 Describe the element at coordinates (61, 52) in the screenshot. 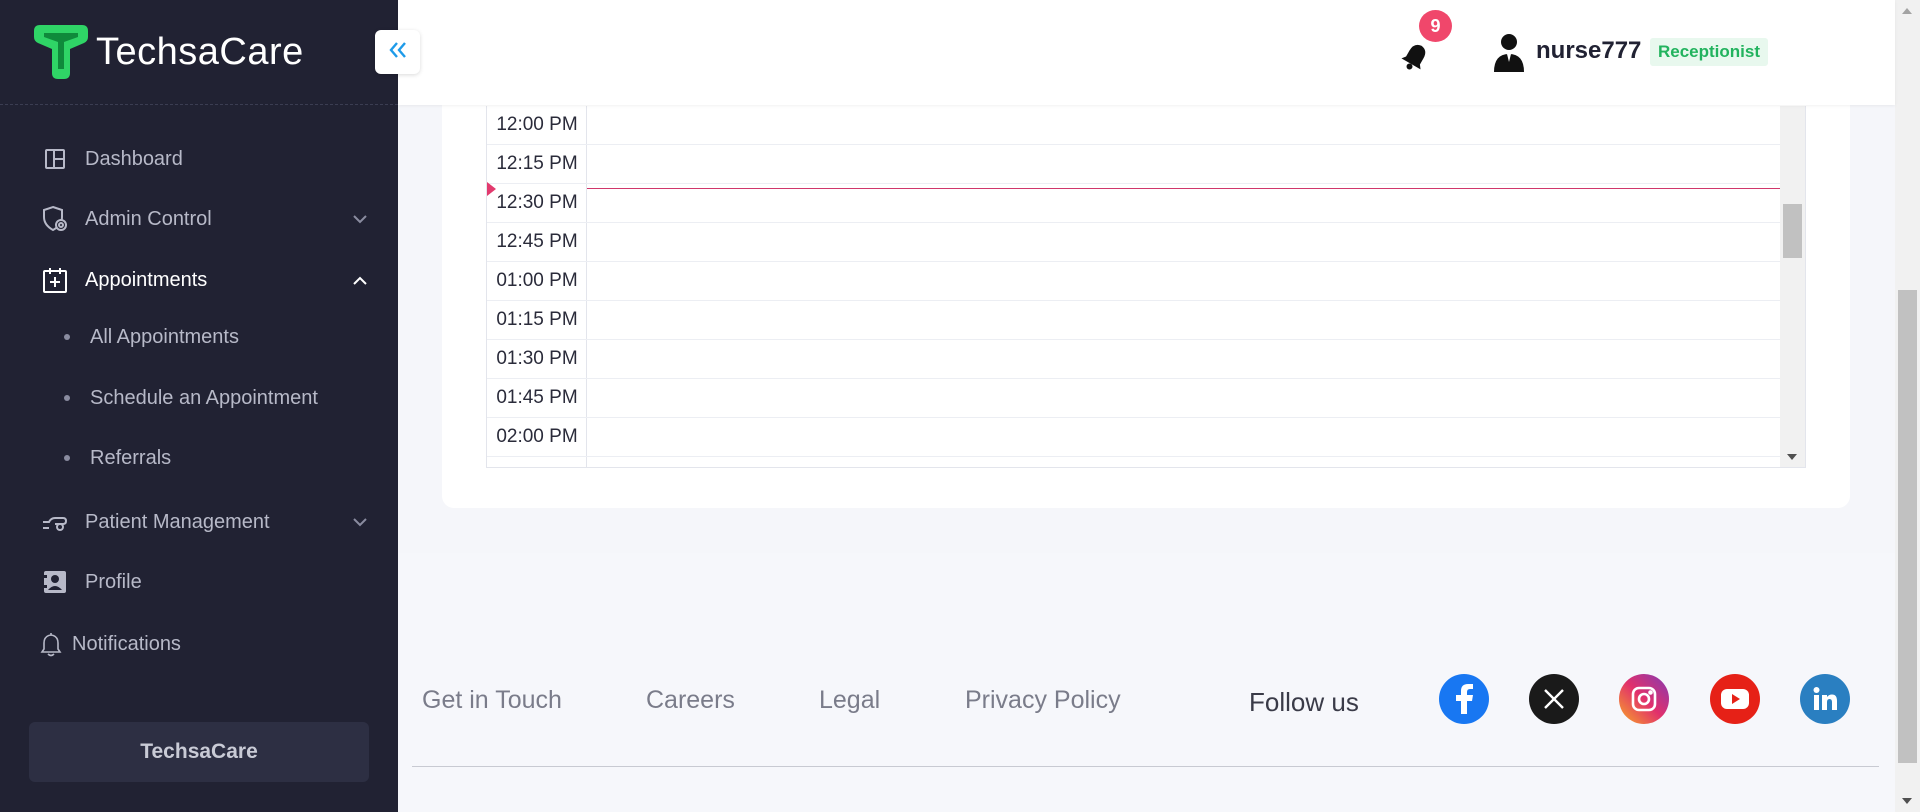

I see `techsacare-logo-icon` at that location.